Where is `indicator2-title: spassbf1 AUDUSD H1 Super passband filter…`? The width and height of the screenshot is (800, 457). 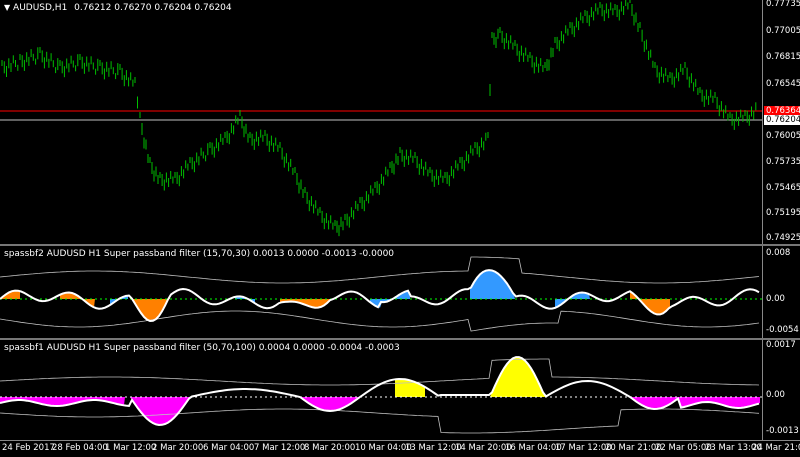 indicator2-title: spassbf1 AUDUSD H1 Super passband filter… is located at coordinates (202, 348).